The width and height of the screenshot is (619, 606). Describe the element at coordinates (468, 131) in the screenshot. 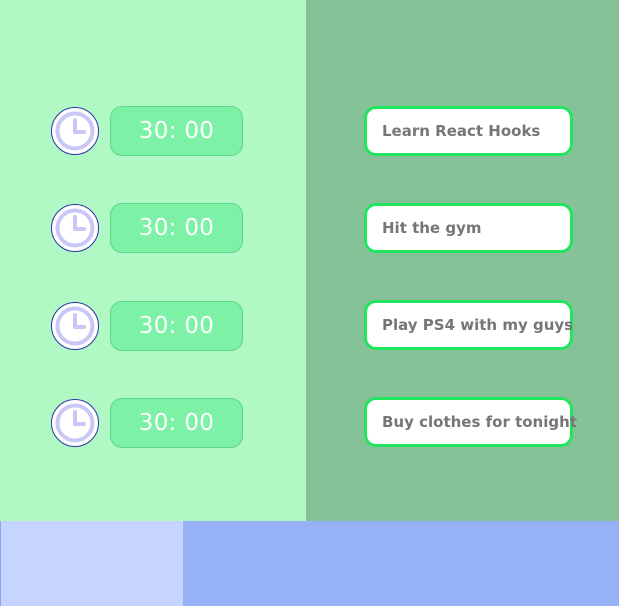

I see `task-item: Learn React Hooks` at that location.